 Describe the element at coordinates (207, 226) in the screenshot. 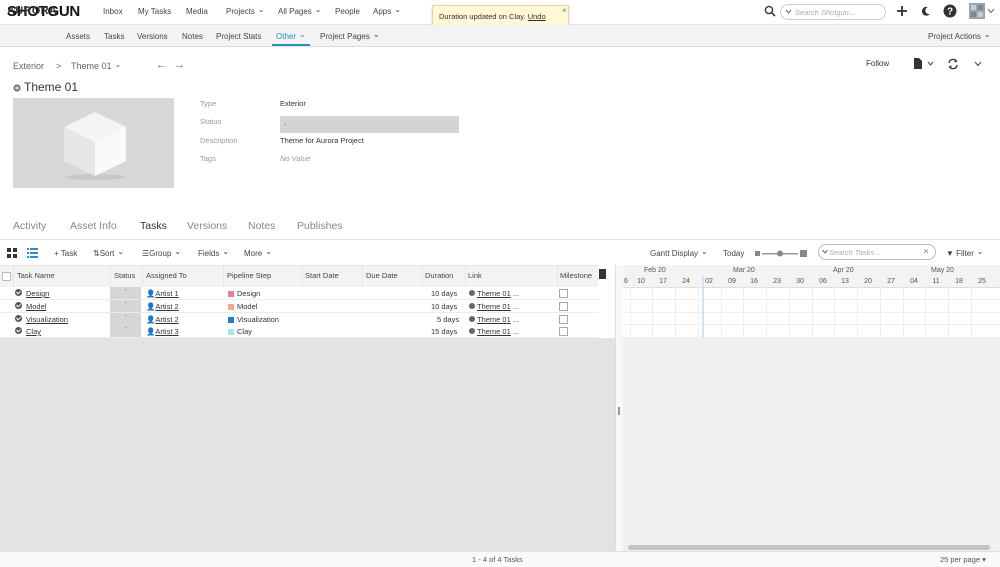

I see `tab-versions: Versions` at that location.